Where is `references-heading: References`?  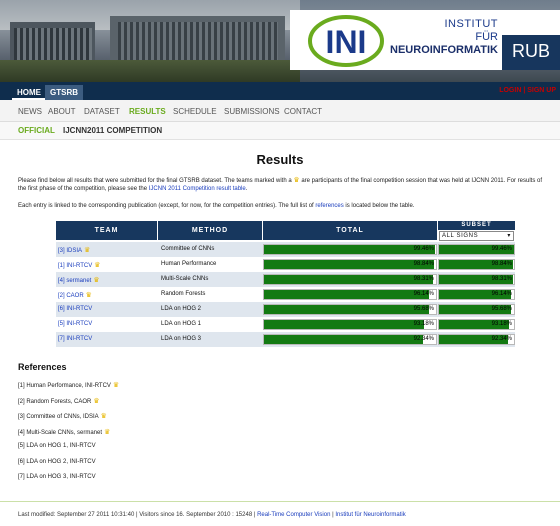
references-heading: References is located at coordinates (42, 367).